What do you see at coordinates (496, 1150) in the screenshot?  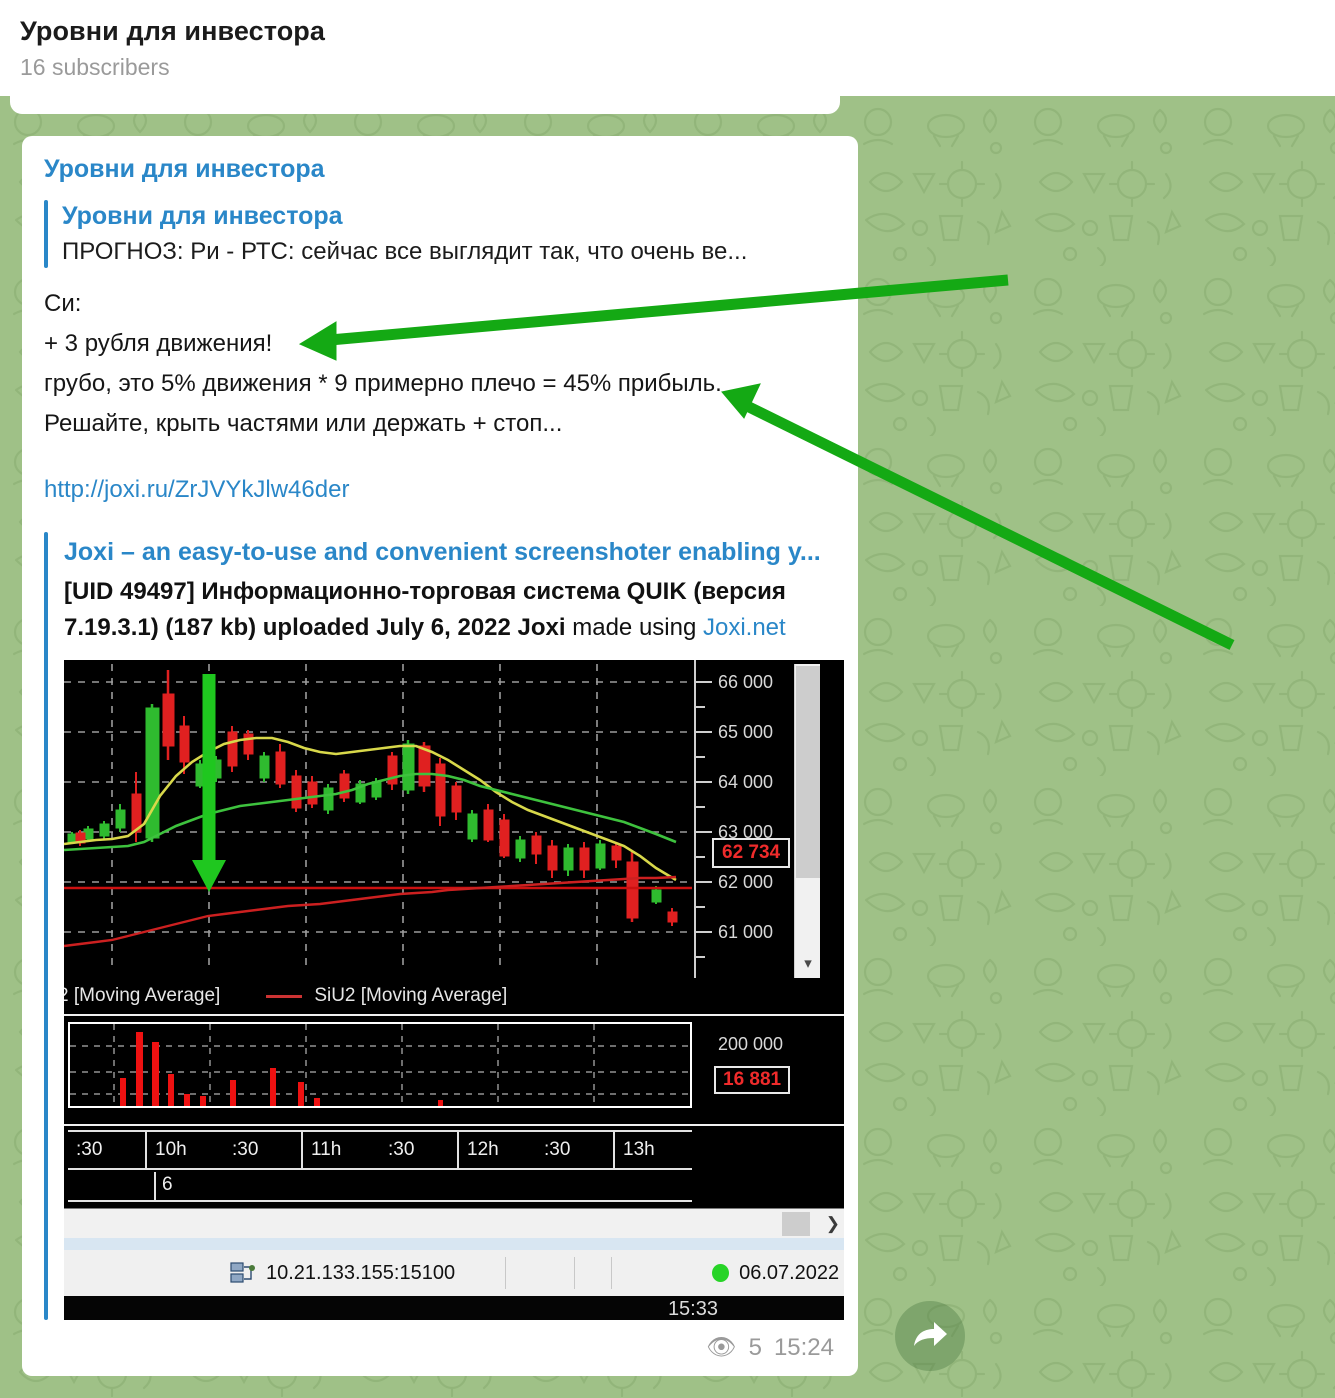 I see `time-tick-5: 12h` at bounding box center [496, 1150].